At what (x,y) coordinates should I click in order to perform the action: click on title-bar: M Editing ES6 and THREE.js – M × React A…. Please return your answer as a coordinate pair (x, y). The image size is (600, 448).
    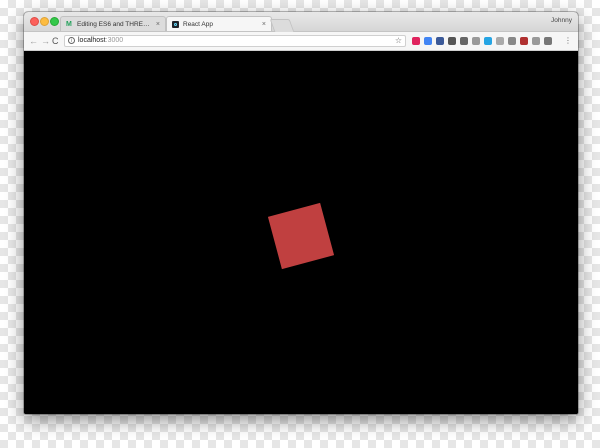
    Looking at the image, I should click on (301, 22).